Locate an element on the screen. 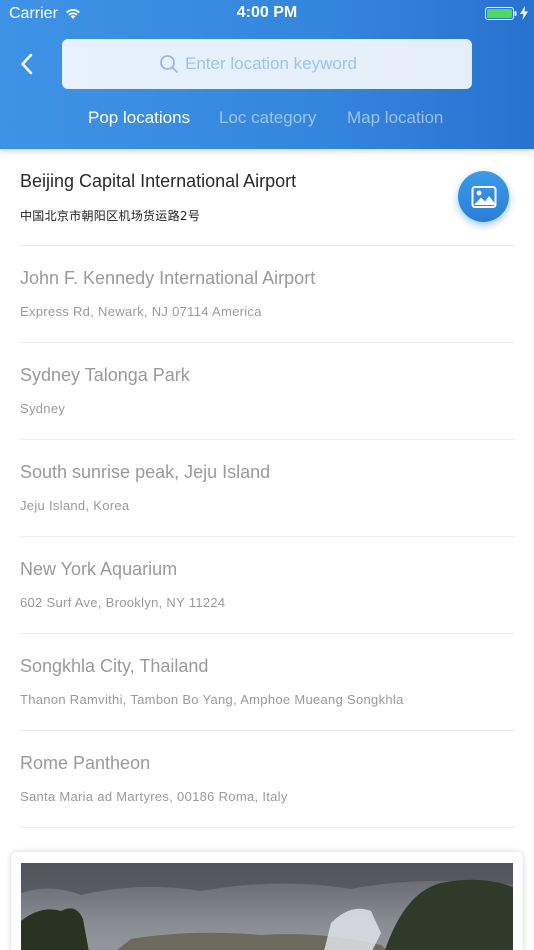  tab-map-location: Map location is located at coordinates (395, 118).